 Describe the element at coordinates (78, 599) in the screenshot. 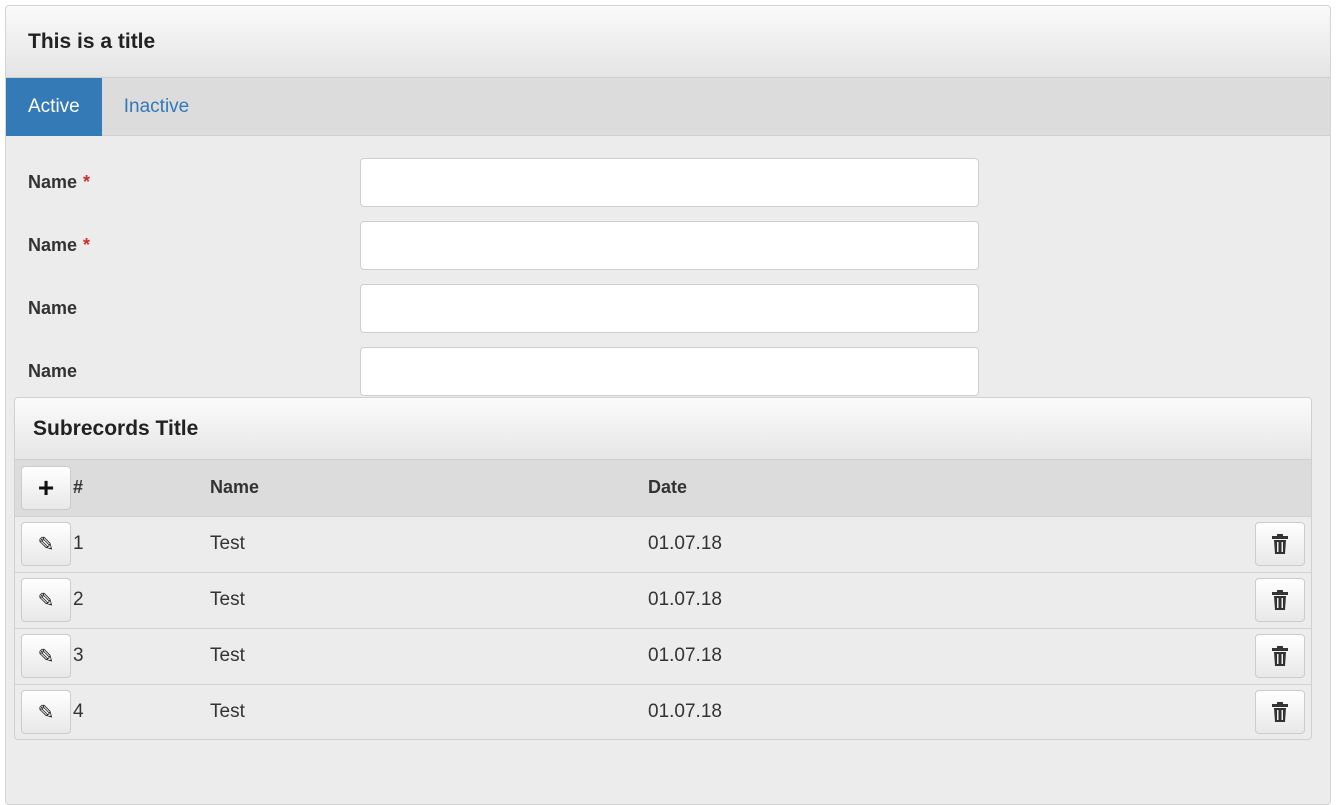

I see `row-number: 2` at that location.